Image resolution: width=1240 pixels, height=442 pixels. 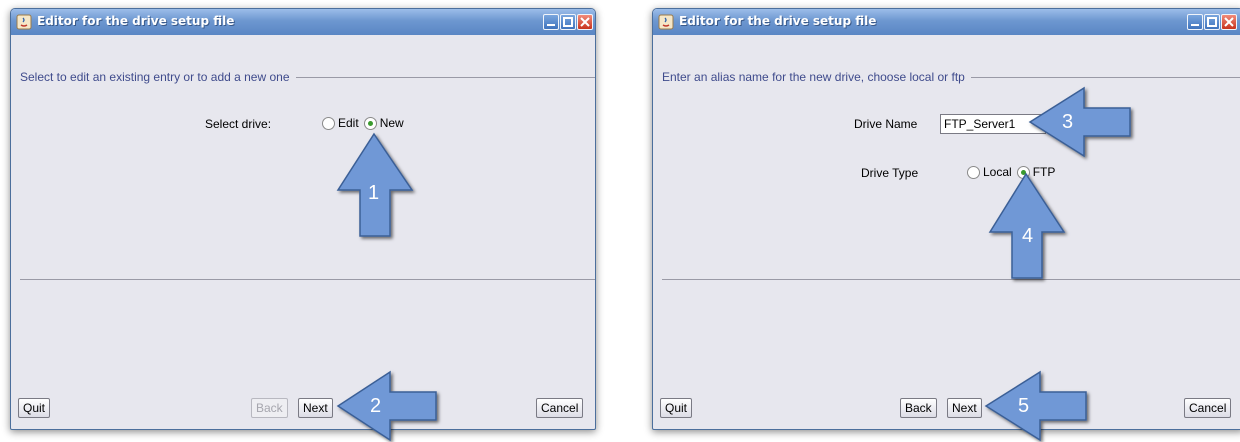 I want to click on callout-number-5: 5, so click(x=1024, y=406).